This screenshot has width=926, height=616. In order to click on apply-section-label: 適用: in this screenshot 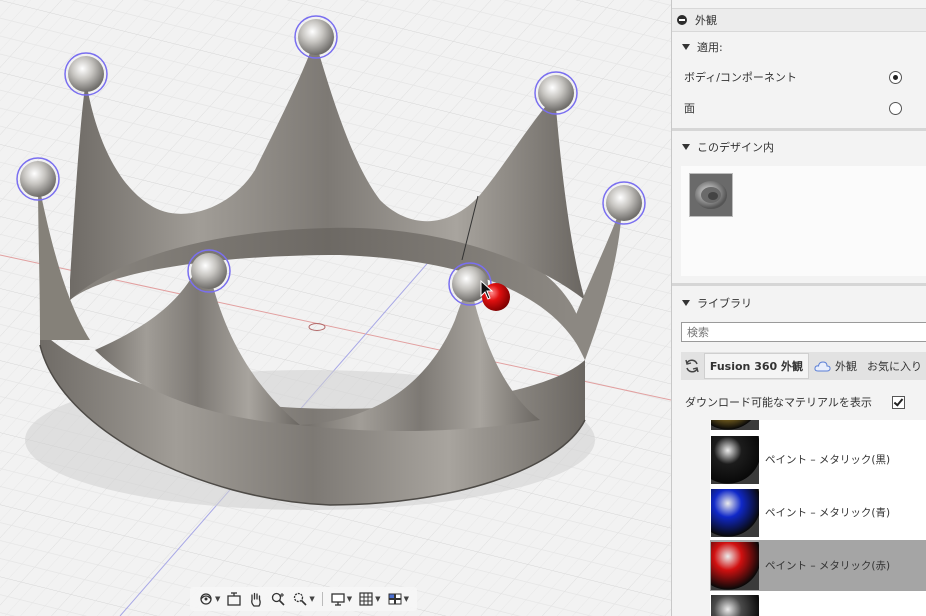, I will do `click(710, 47)`.